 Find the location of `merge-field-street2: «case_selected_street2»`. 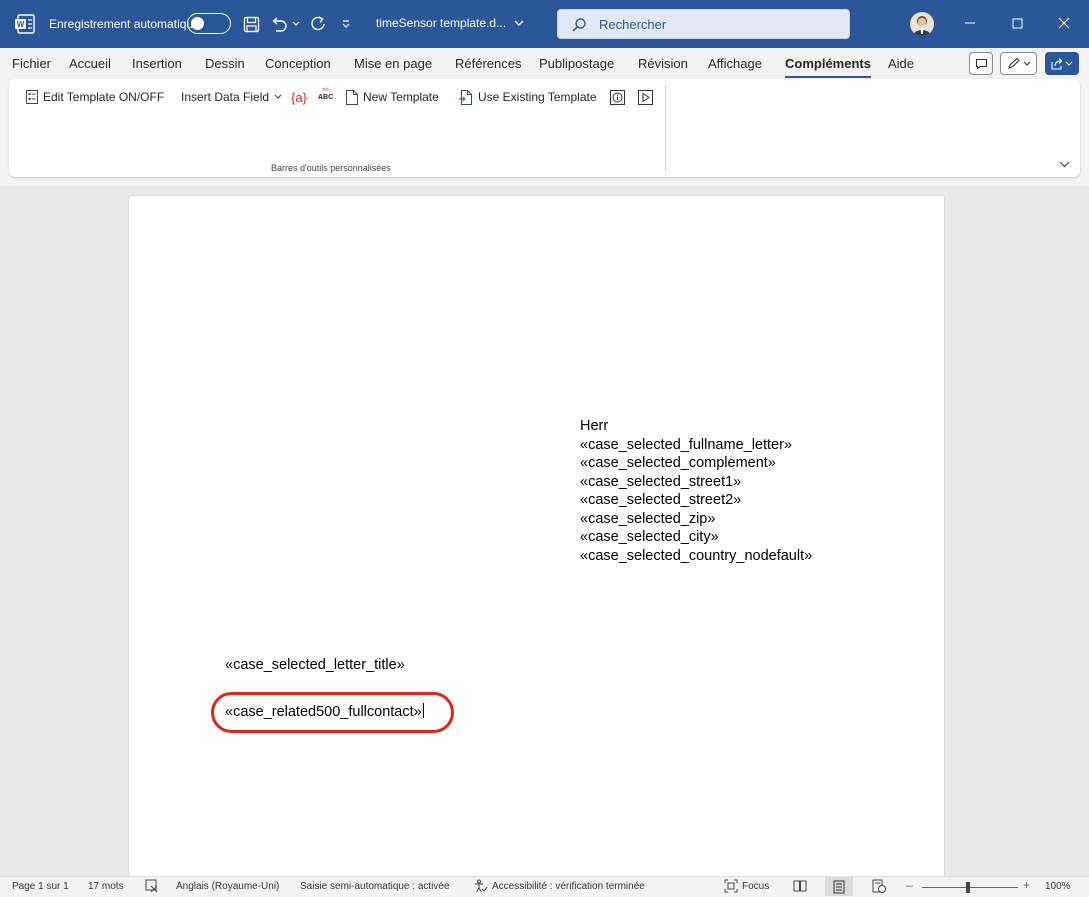

merge-field-street2: «case_selected_street2» is located at coordinates (660, 500).